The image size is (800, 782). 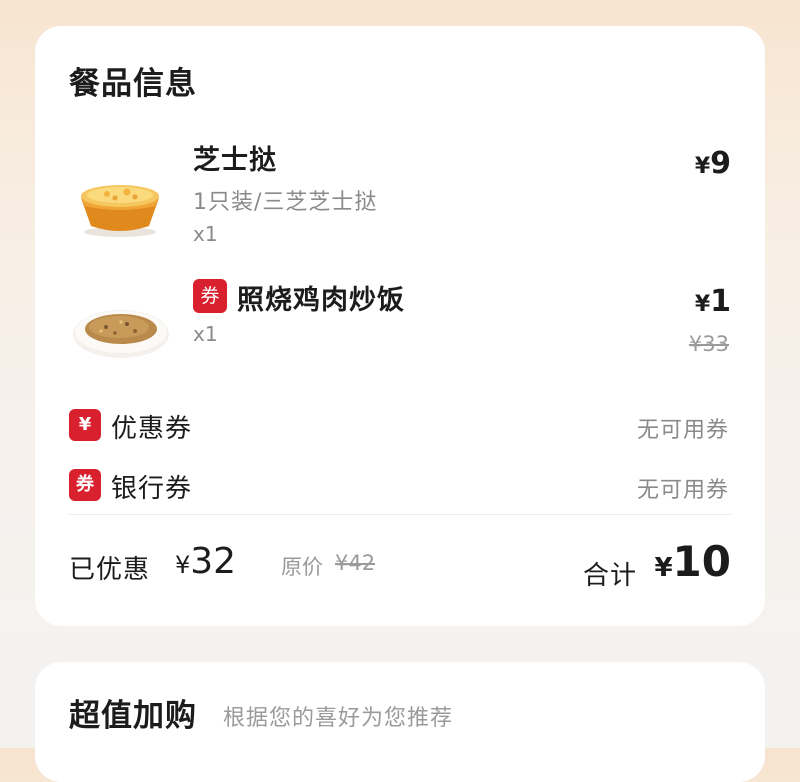 I want to click on saved-amount: ¥32, so click(x=205, y=561).